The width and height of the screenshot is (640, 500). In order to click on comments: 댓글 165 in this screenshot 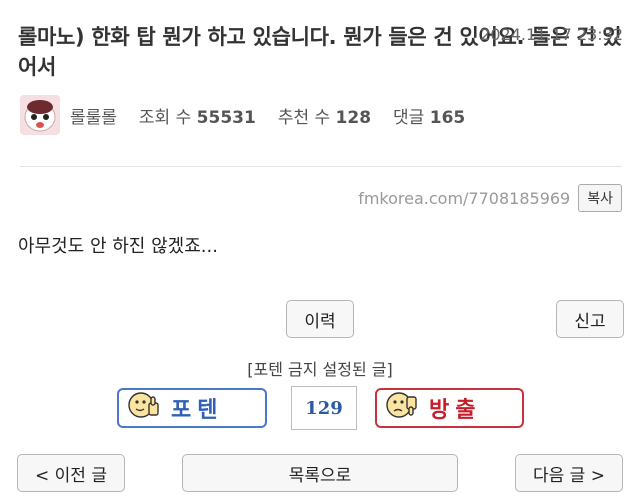, I will do `click(429, 115)`.